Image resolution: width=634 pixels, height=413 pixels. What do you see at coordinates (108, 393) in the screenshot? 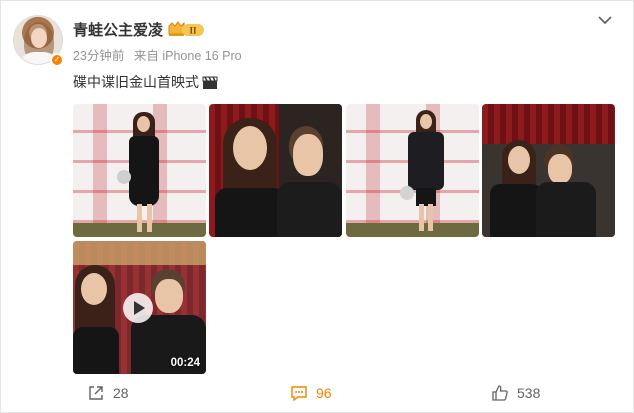
I see `share-button: 28` at bounding box center [108, 393].